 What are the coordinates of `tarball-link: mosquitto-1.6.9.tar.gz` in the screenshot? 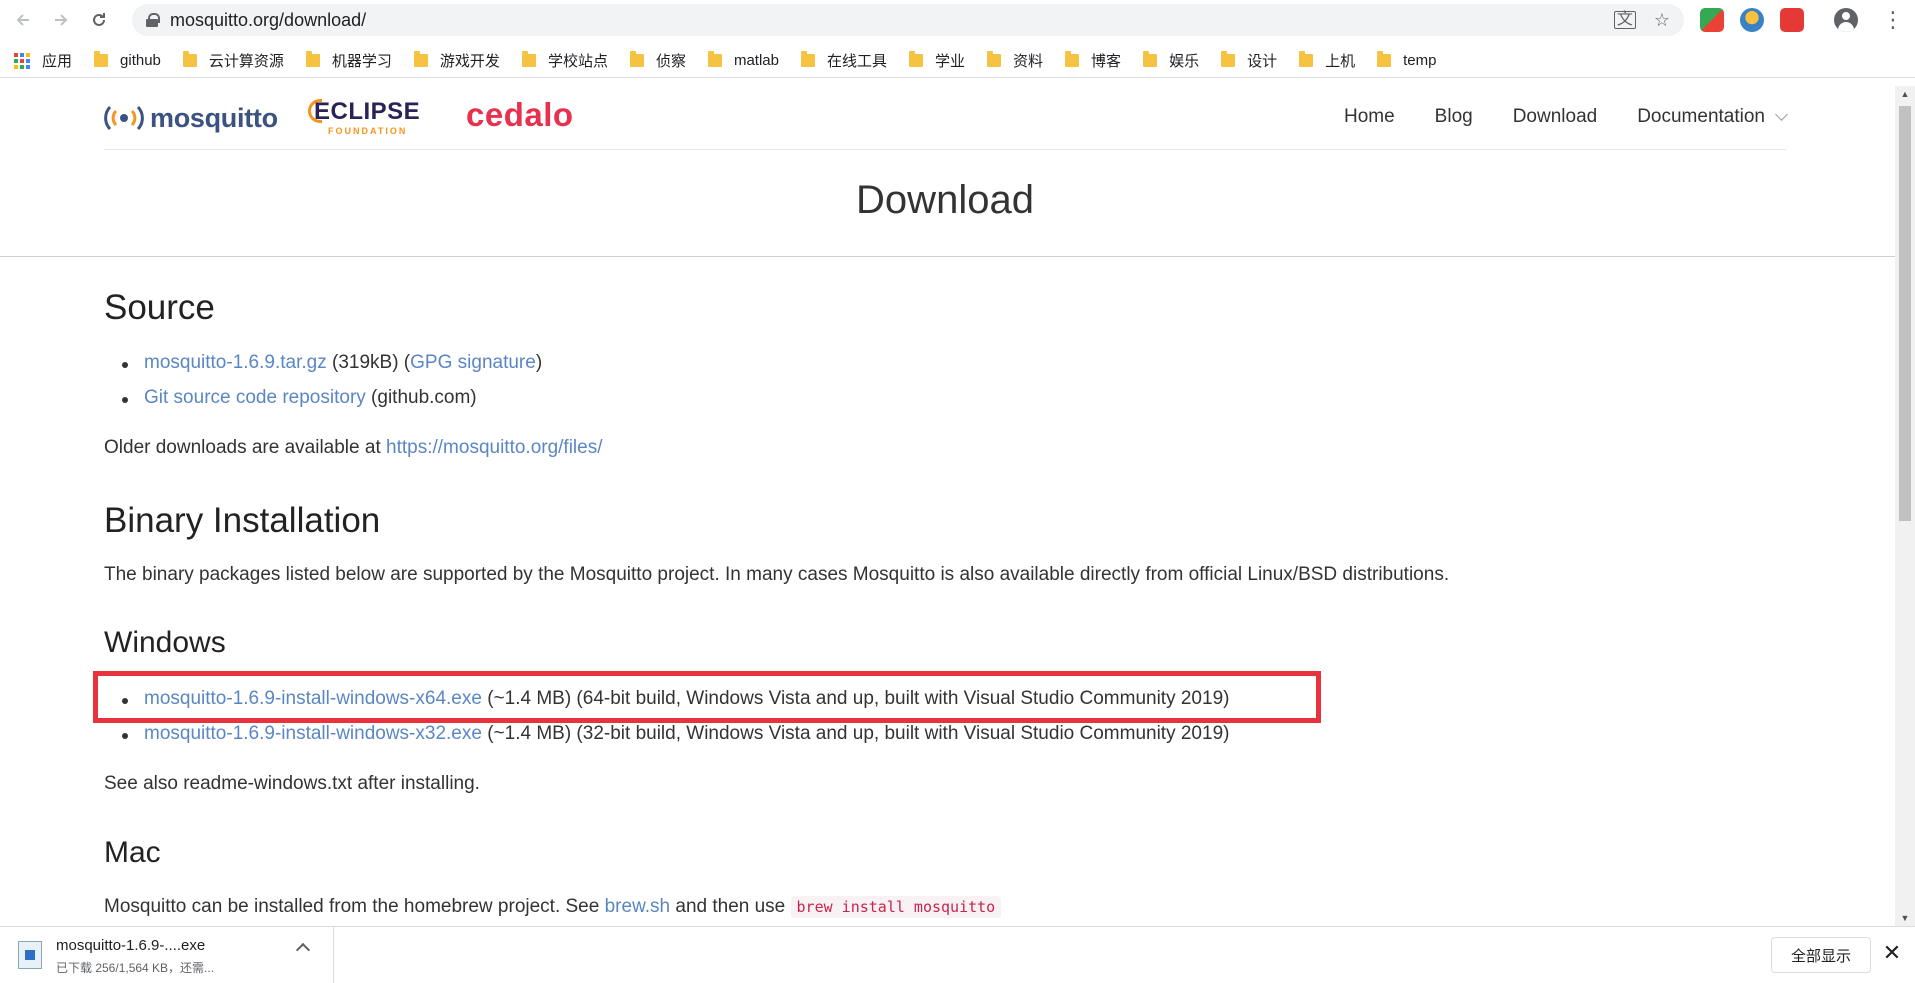 It's located at (235, 362).